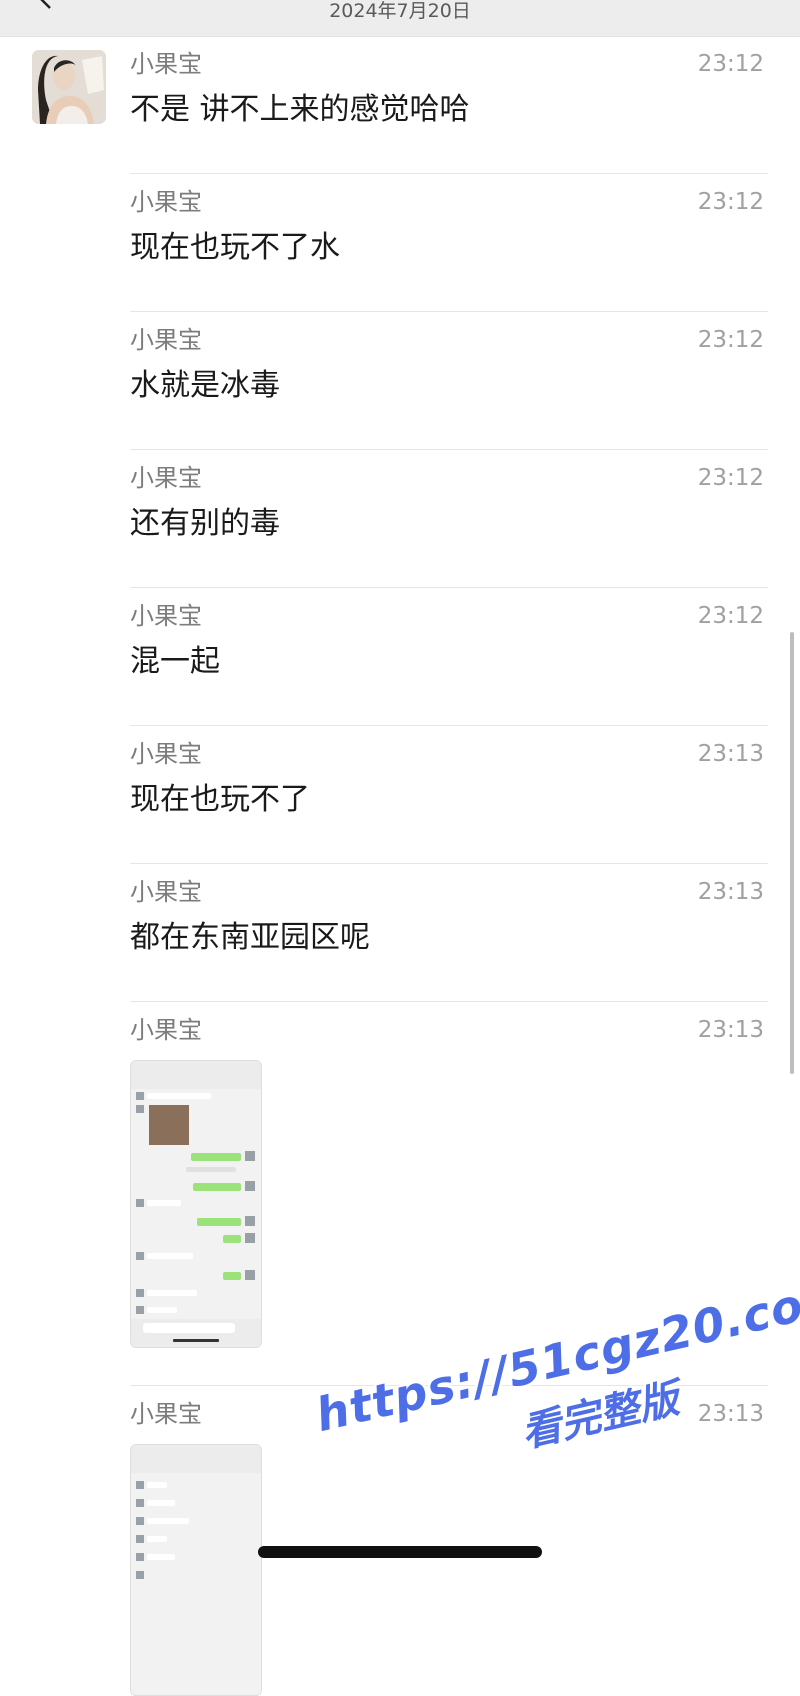 The height and width of the screenshot is (1696, 800). I want to click on message-item: 小果宝 23:13 都在东南亚园区呢, so click(400, 933).